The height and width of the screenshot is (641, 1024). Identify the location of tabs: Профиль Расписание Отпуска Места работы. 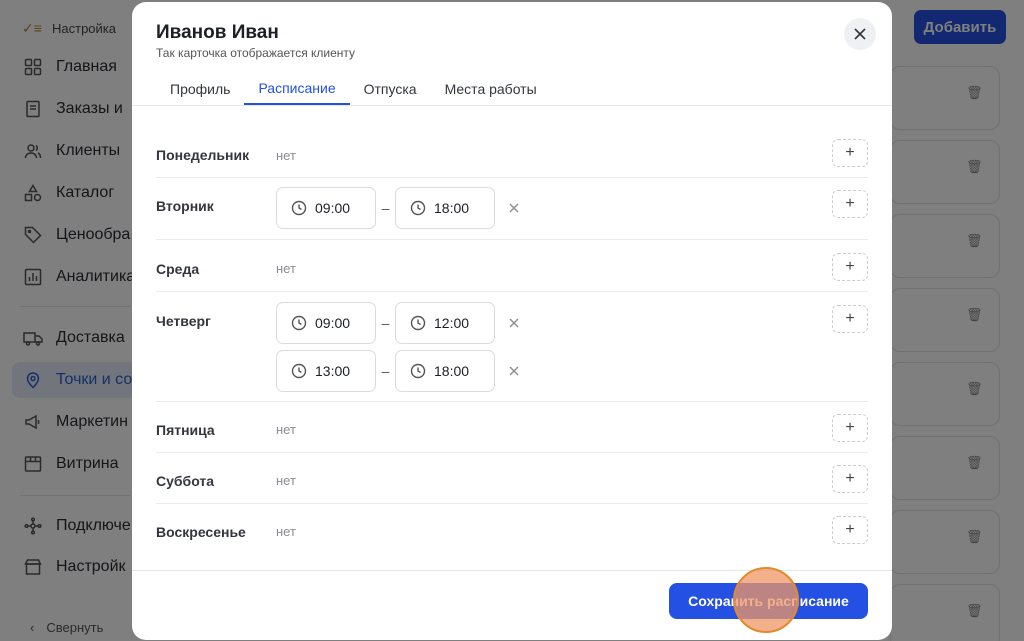
(353, 88).